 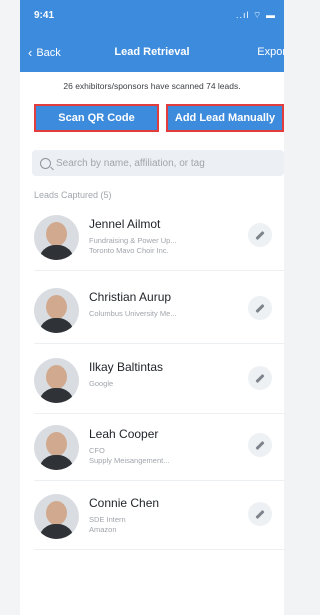 What do you see at coordinates (96, 118) in the screenshot?
I see `scan-qr-code-button: Scan QR Code` at bounding box center [96, 118].